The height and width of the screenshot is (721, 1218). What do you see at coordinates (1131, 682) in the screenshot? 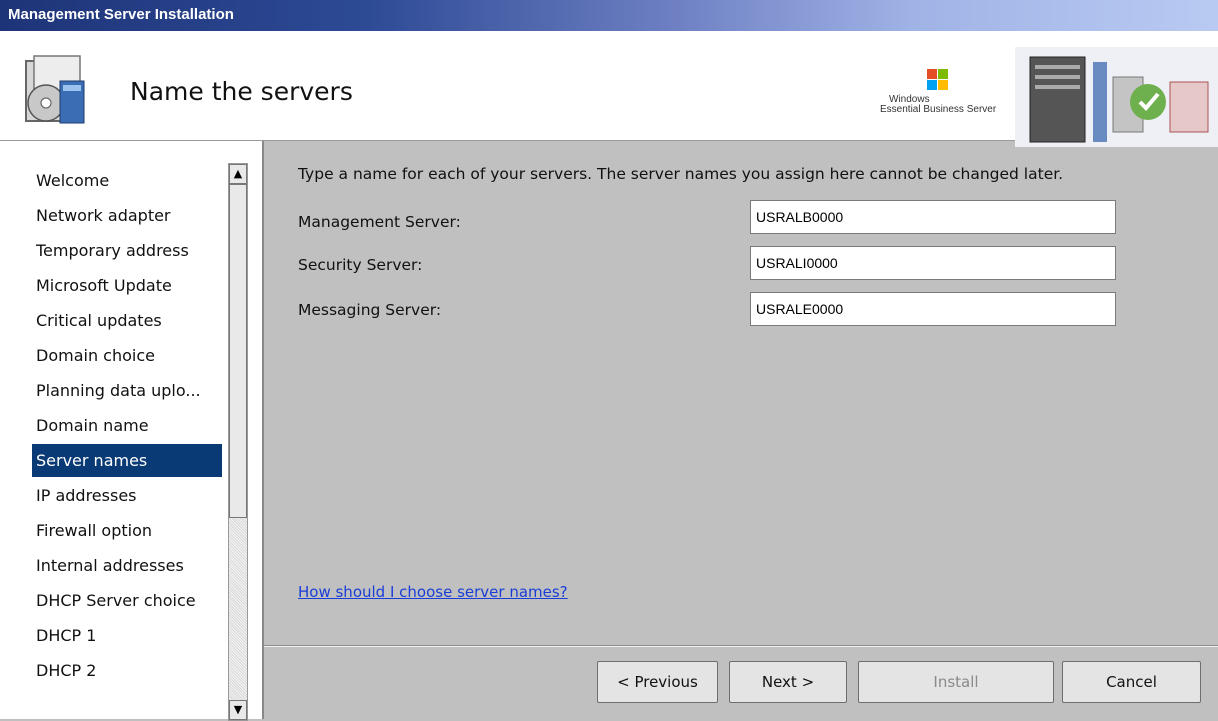
I see `cancel-button: Cancel` at bounding box center [1131, 682].